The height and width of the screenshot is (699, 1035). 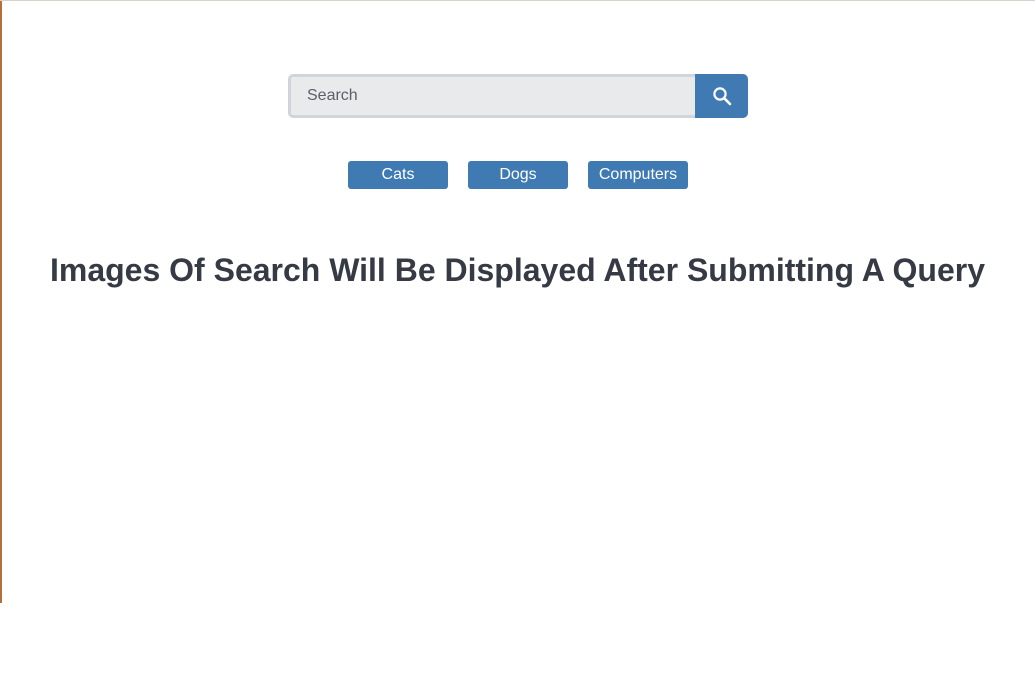 I want to click on magnifier-icon, so click(x=722, y=96).